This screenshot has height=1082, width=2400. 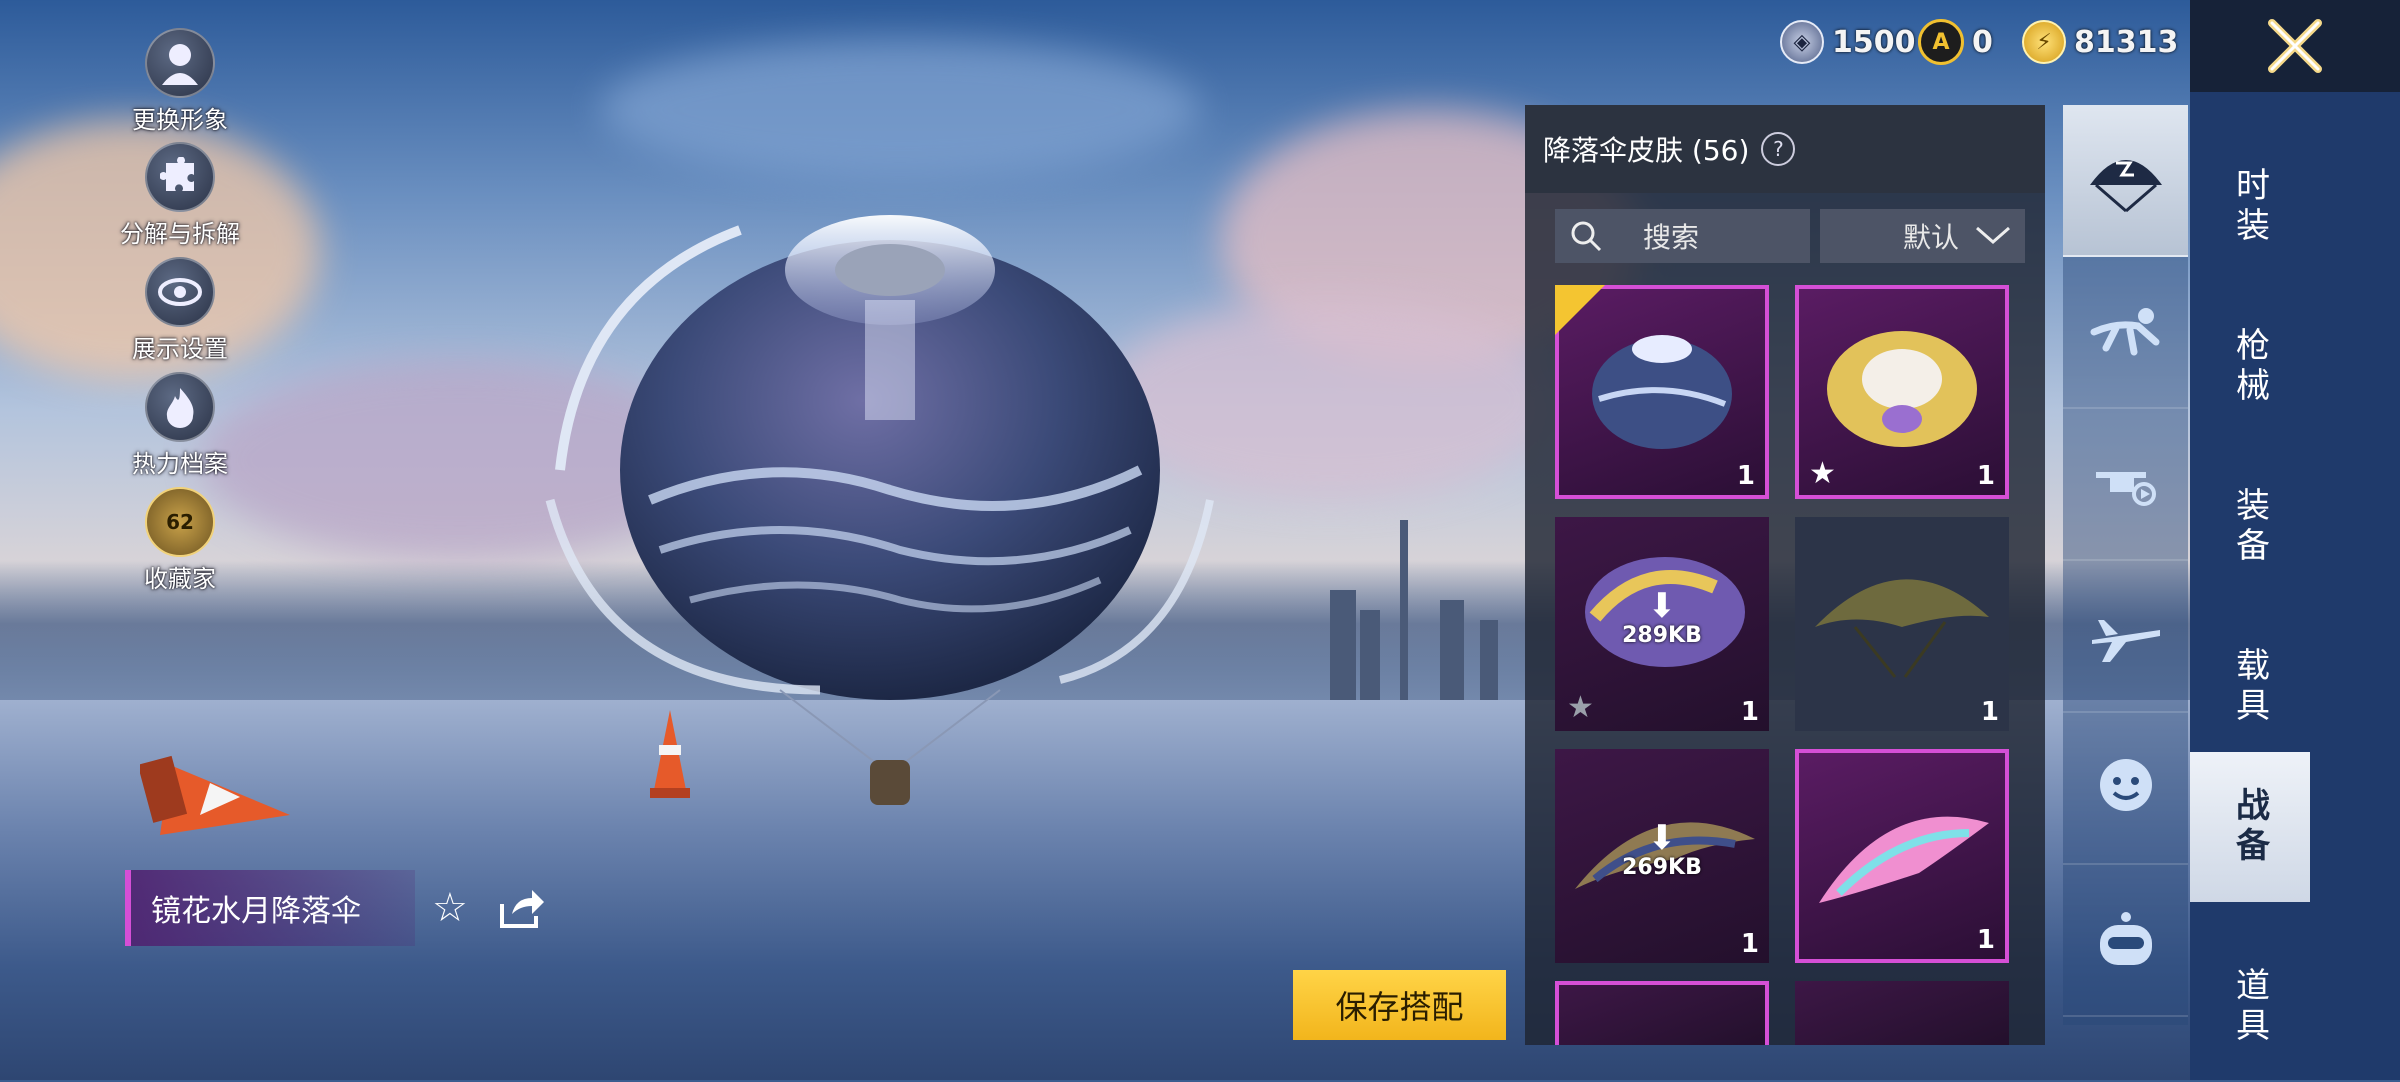 What do you see at coordinates (2125, 186) in the screenshot?
I see `parachute-icon` at bounding box center [2125, 186].